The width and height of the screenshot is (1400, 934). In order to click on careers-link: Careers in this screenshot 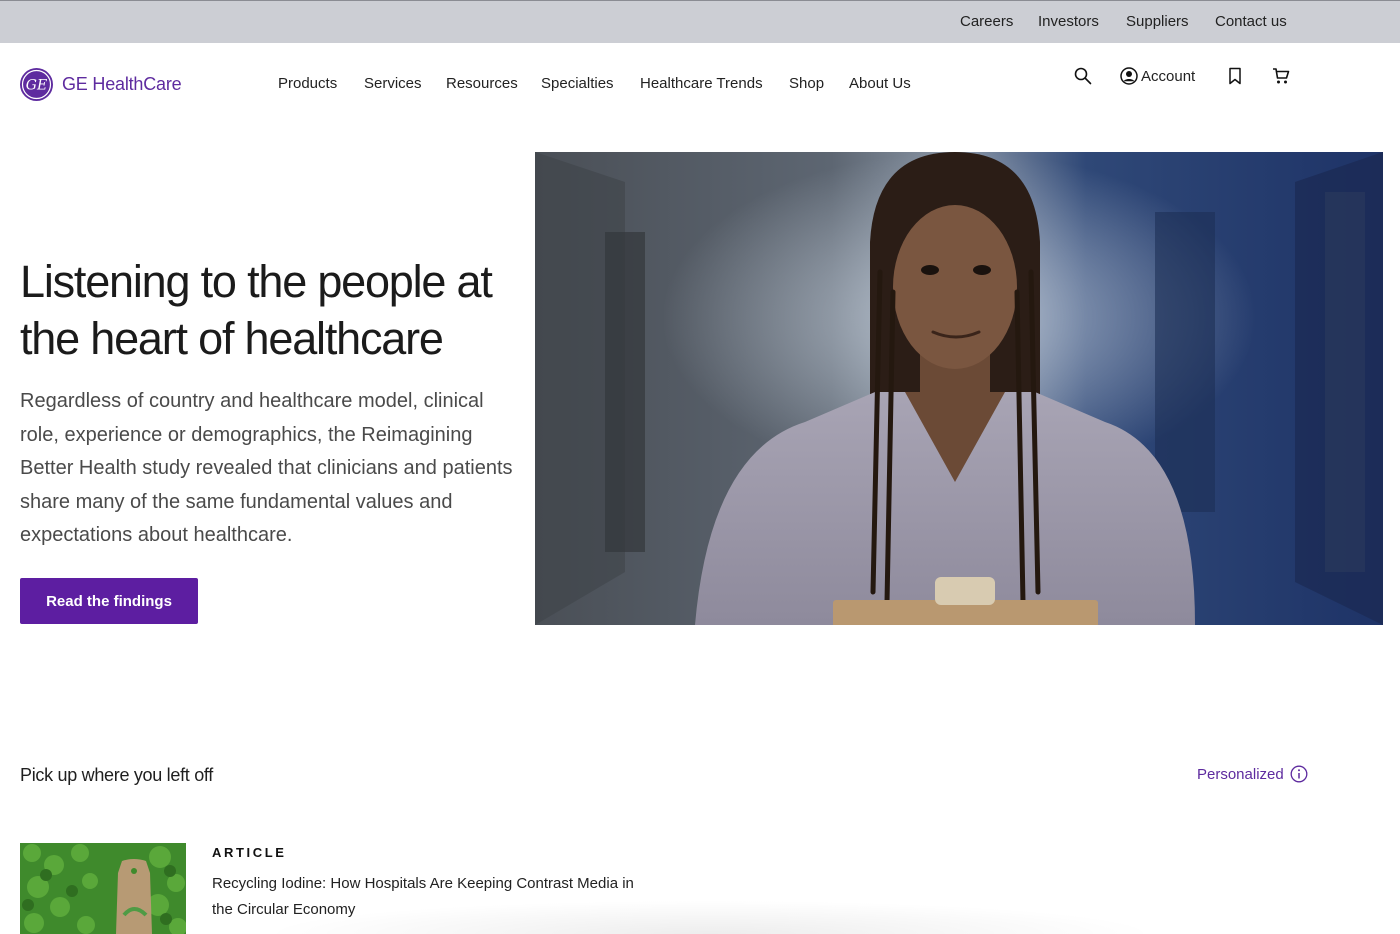, I will do `click(986, 21)`.